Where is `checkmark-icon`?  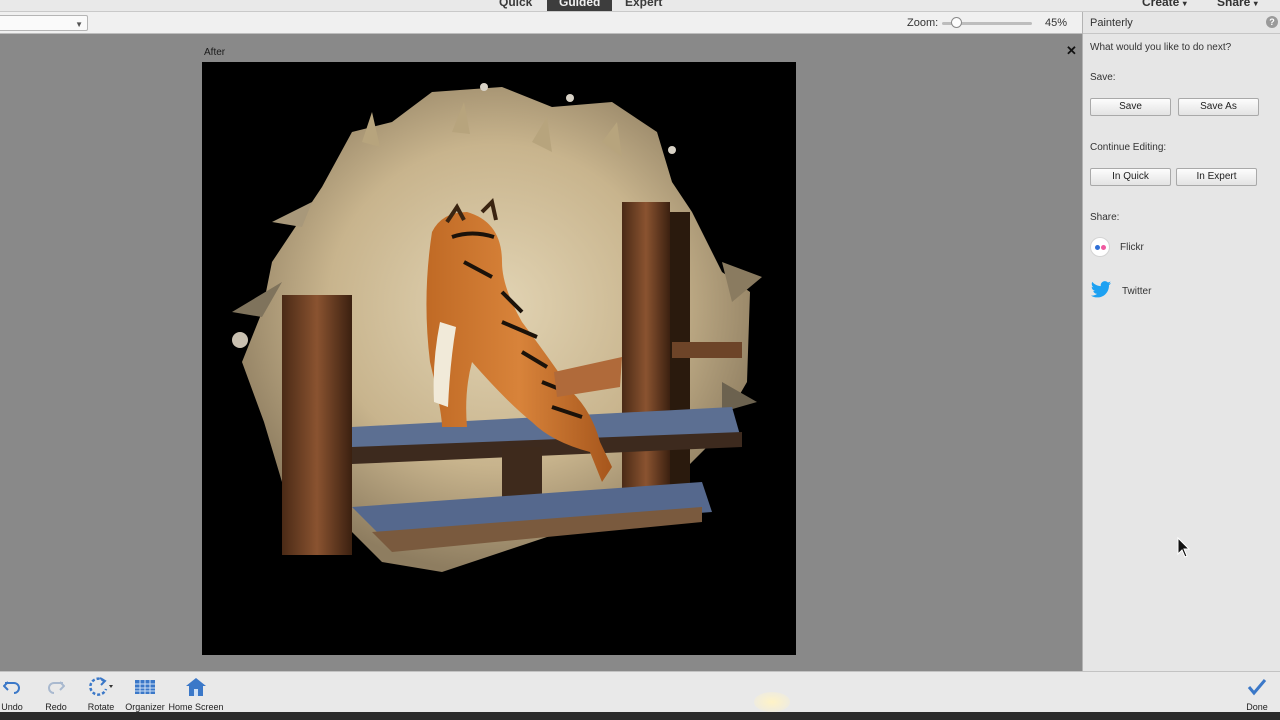
checkmark-icon is located at coordinates (1257, 687).